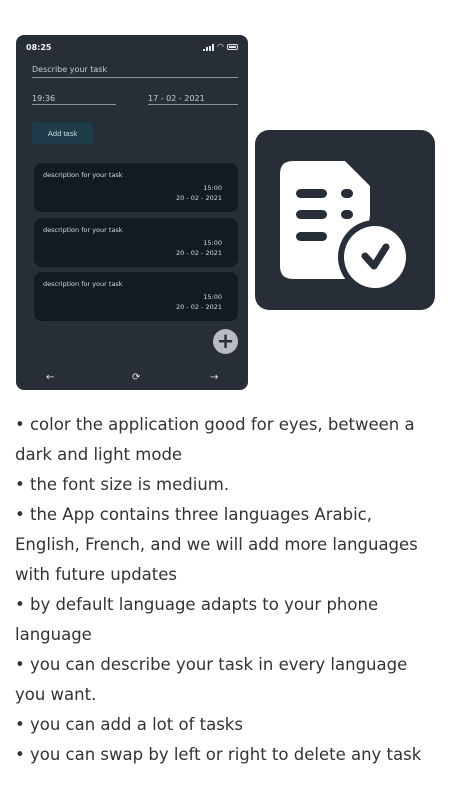  Describe the element at coordinates (232, 47) in the screenshot. I see `battery-icon` at that location.